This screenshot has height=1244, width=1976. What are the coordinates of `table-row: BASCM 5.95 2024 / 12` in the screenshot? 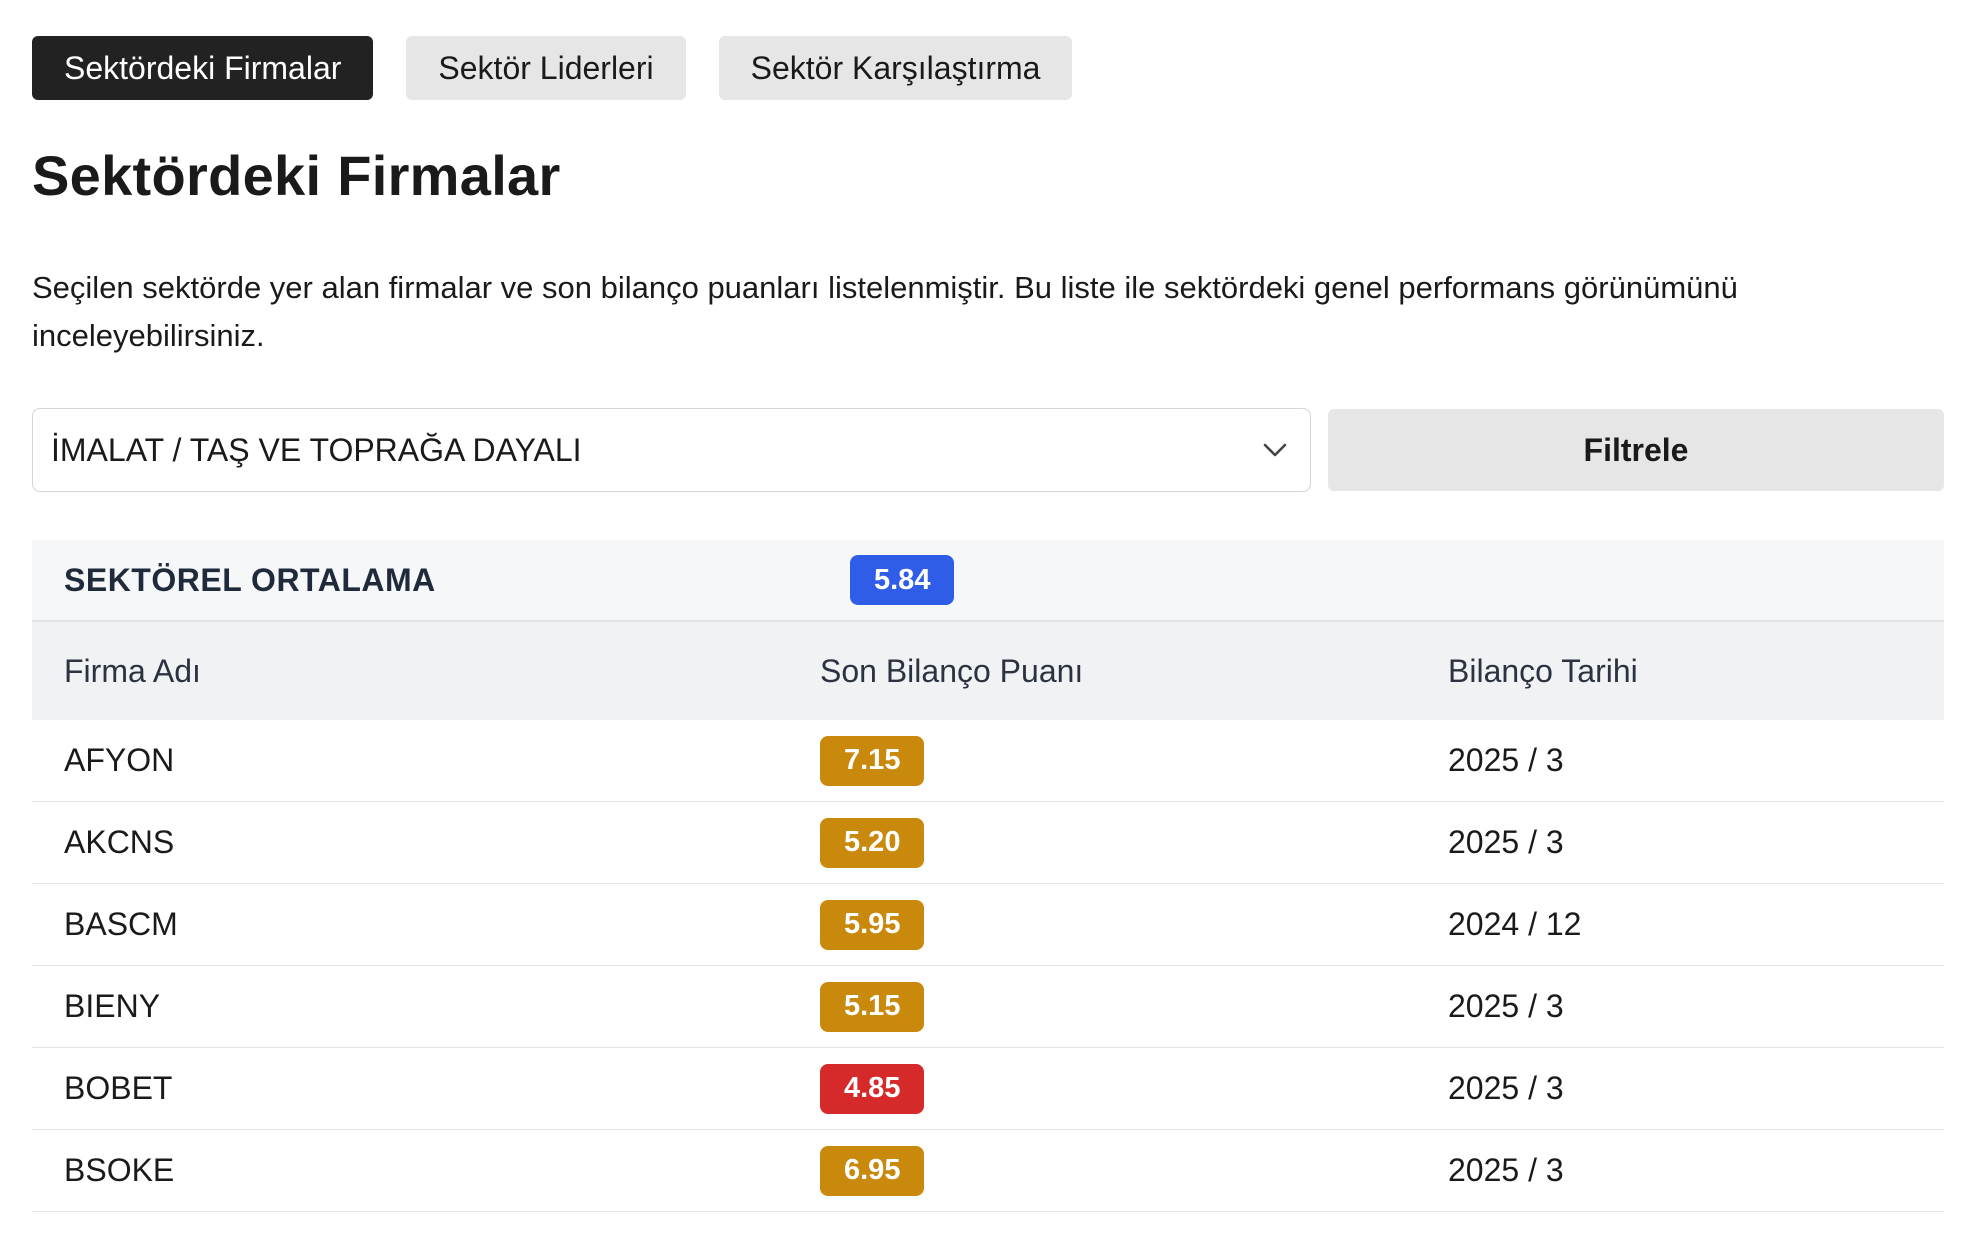 It's located at (988, 925).